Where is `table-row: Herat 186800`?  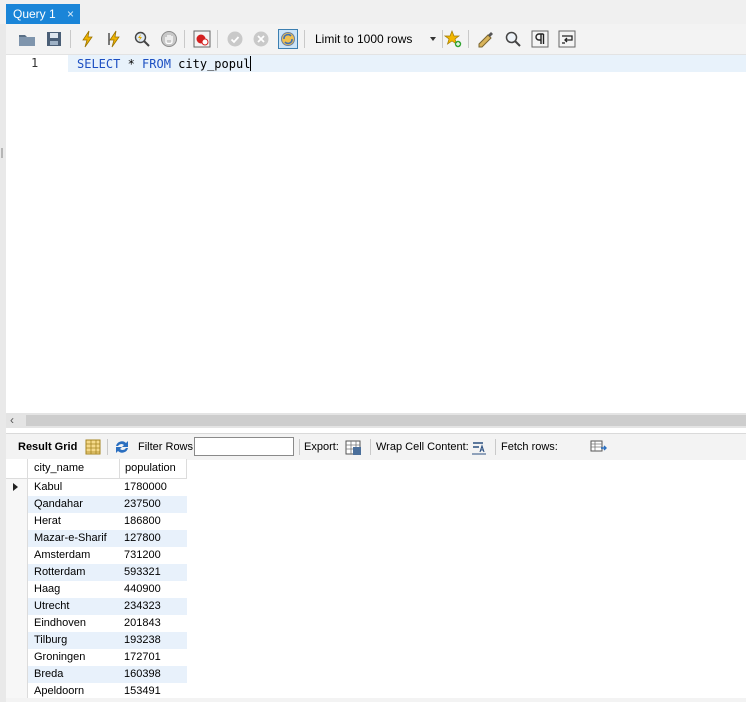
table-row: Herat 186800 is located at coordinates (96, 521).